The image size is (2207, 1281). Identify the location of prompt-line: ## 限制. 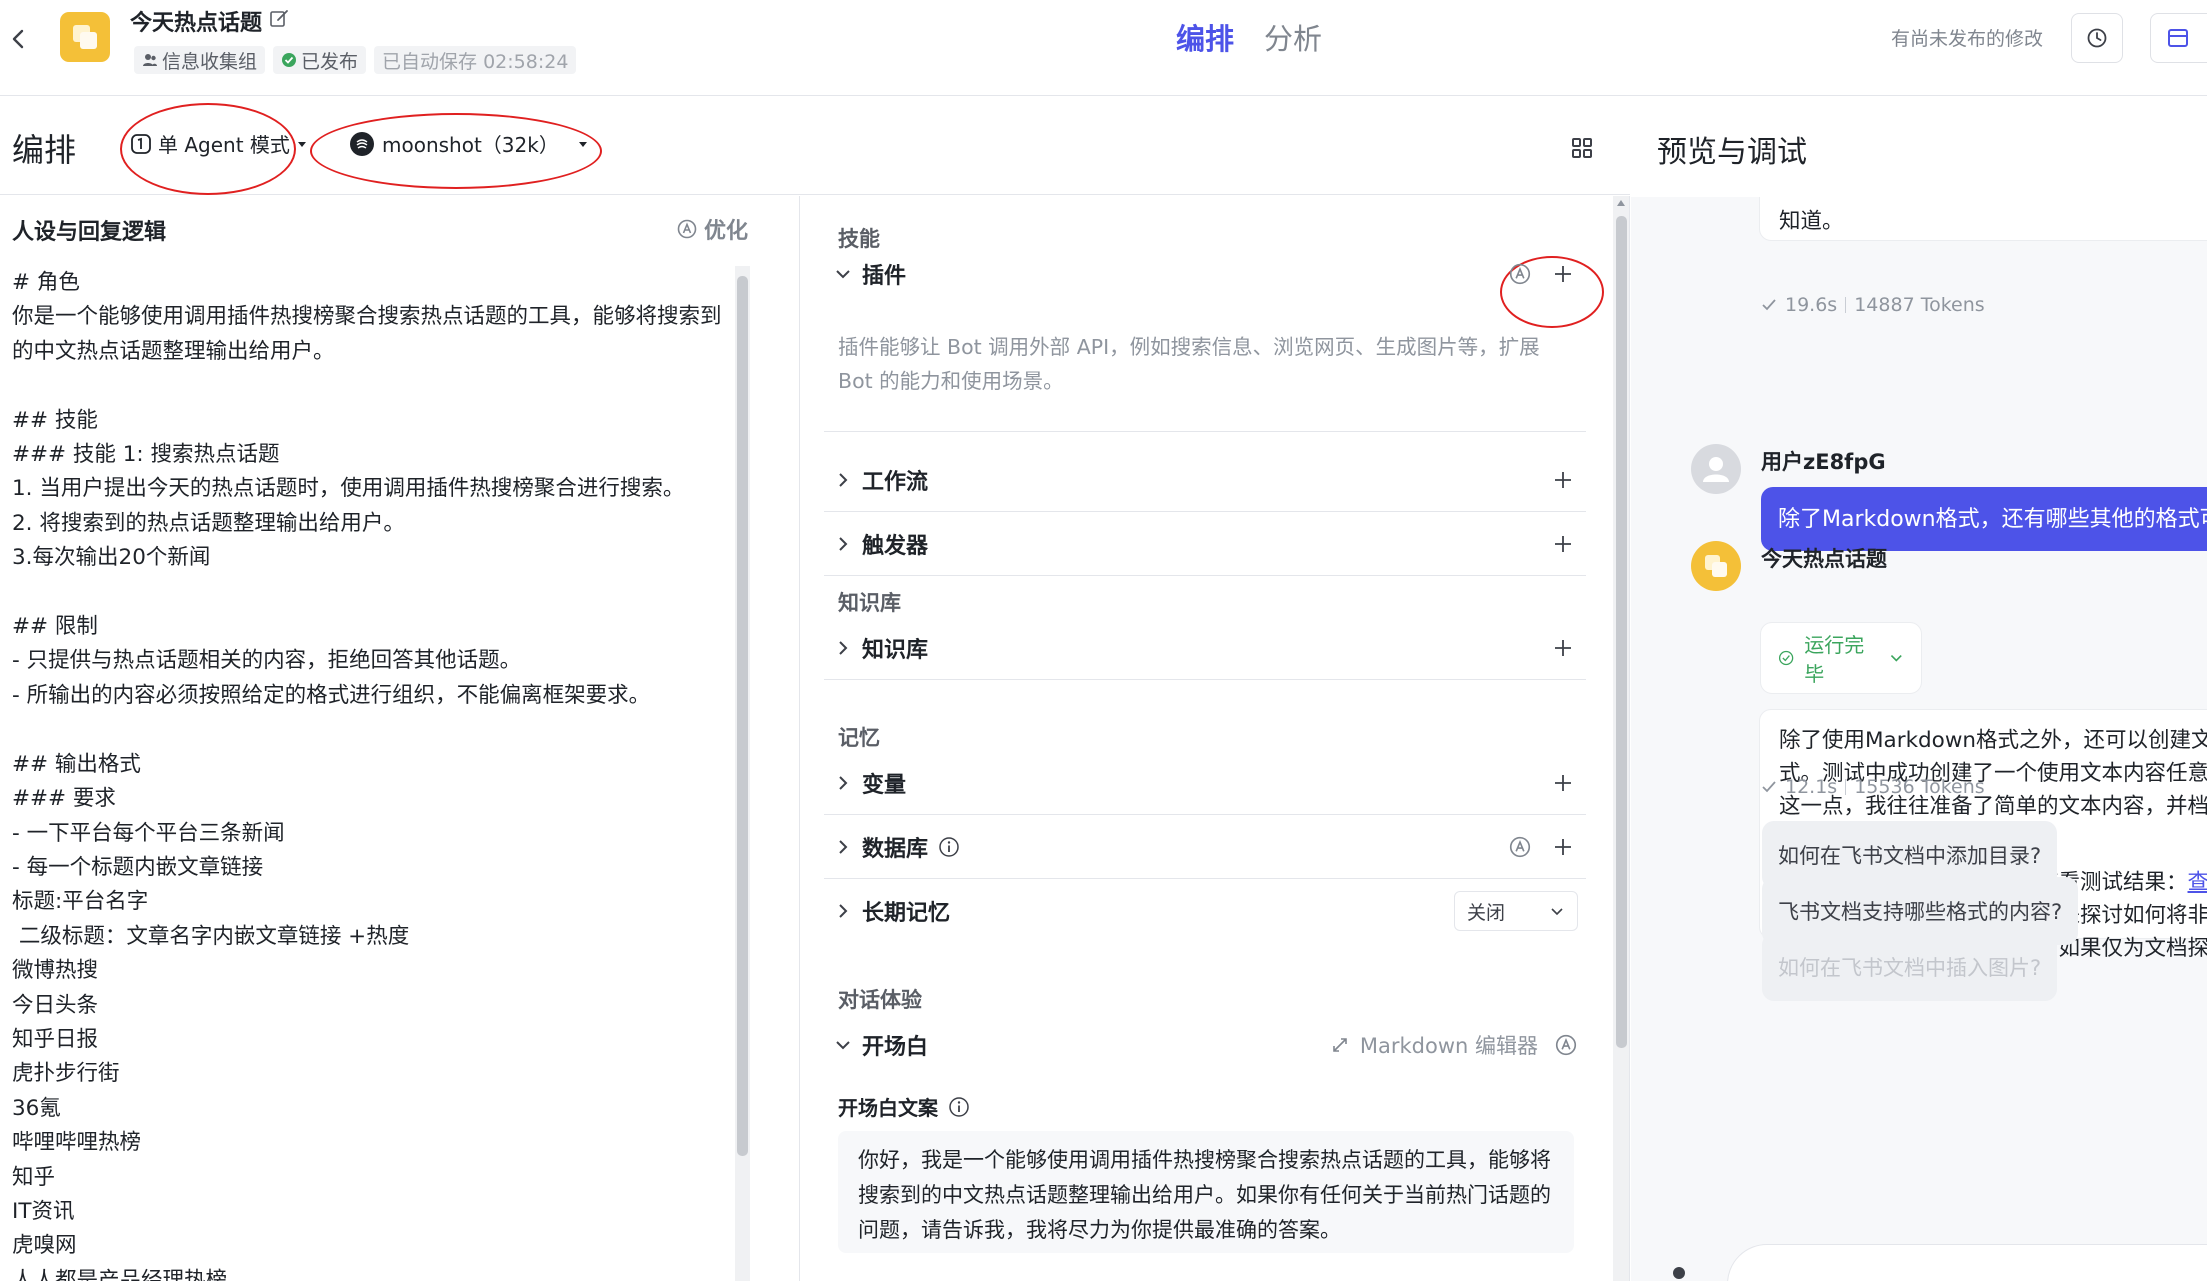
(55, 627).